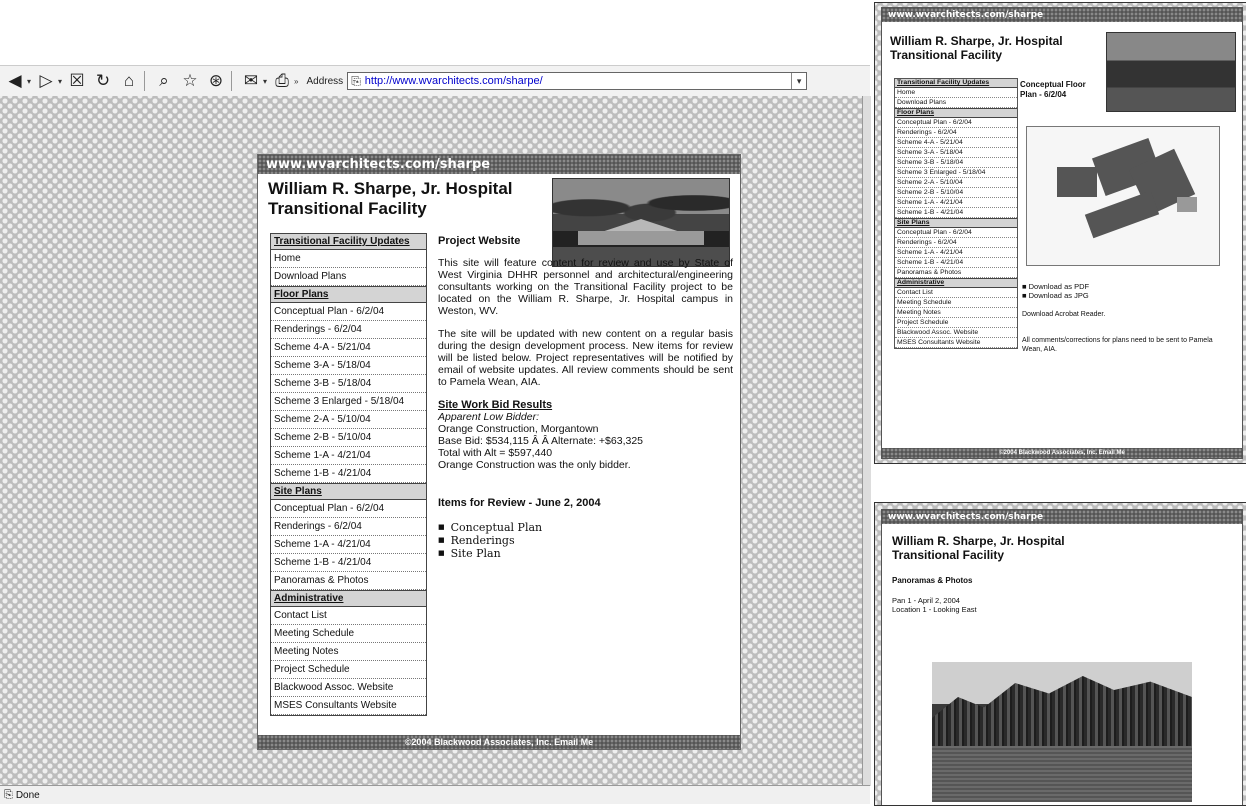 The width and height of the screenshot is (1246, 806). Describe the element at coordinates (1123, 196) in the screenshot. I see `floor-plan-image` at that location.